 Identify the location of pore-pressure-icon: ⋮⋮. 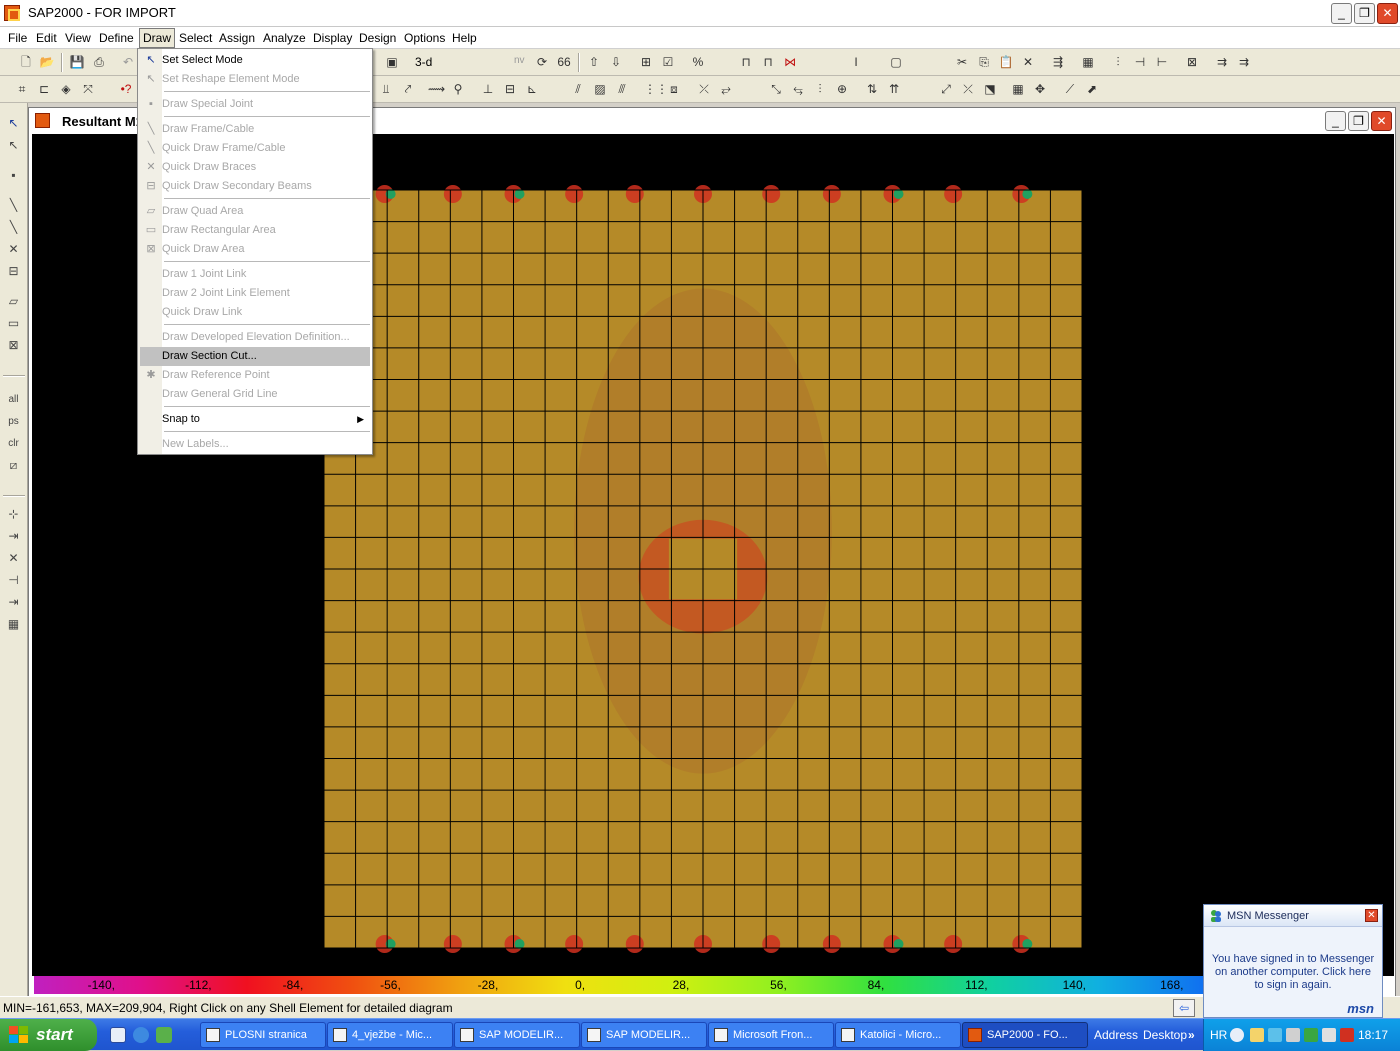
(656, 89).